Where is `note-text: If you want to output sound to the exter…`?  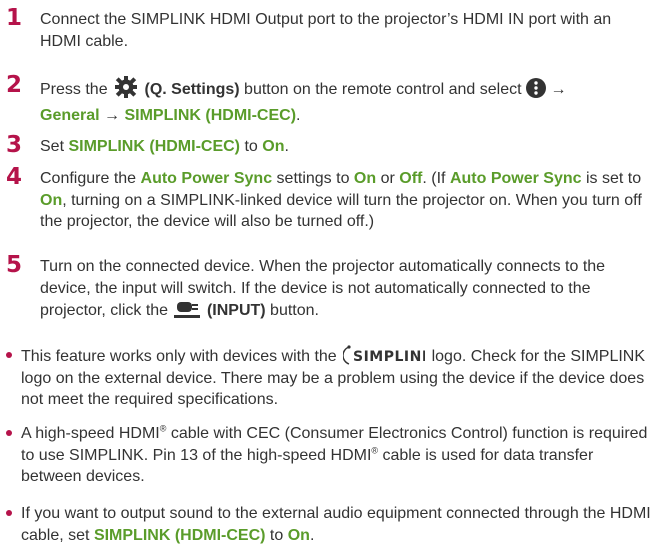
note-text: If you want to output sound to the exter… is located at coordinates (336, 524).